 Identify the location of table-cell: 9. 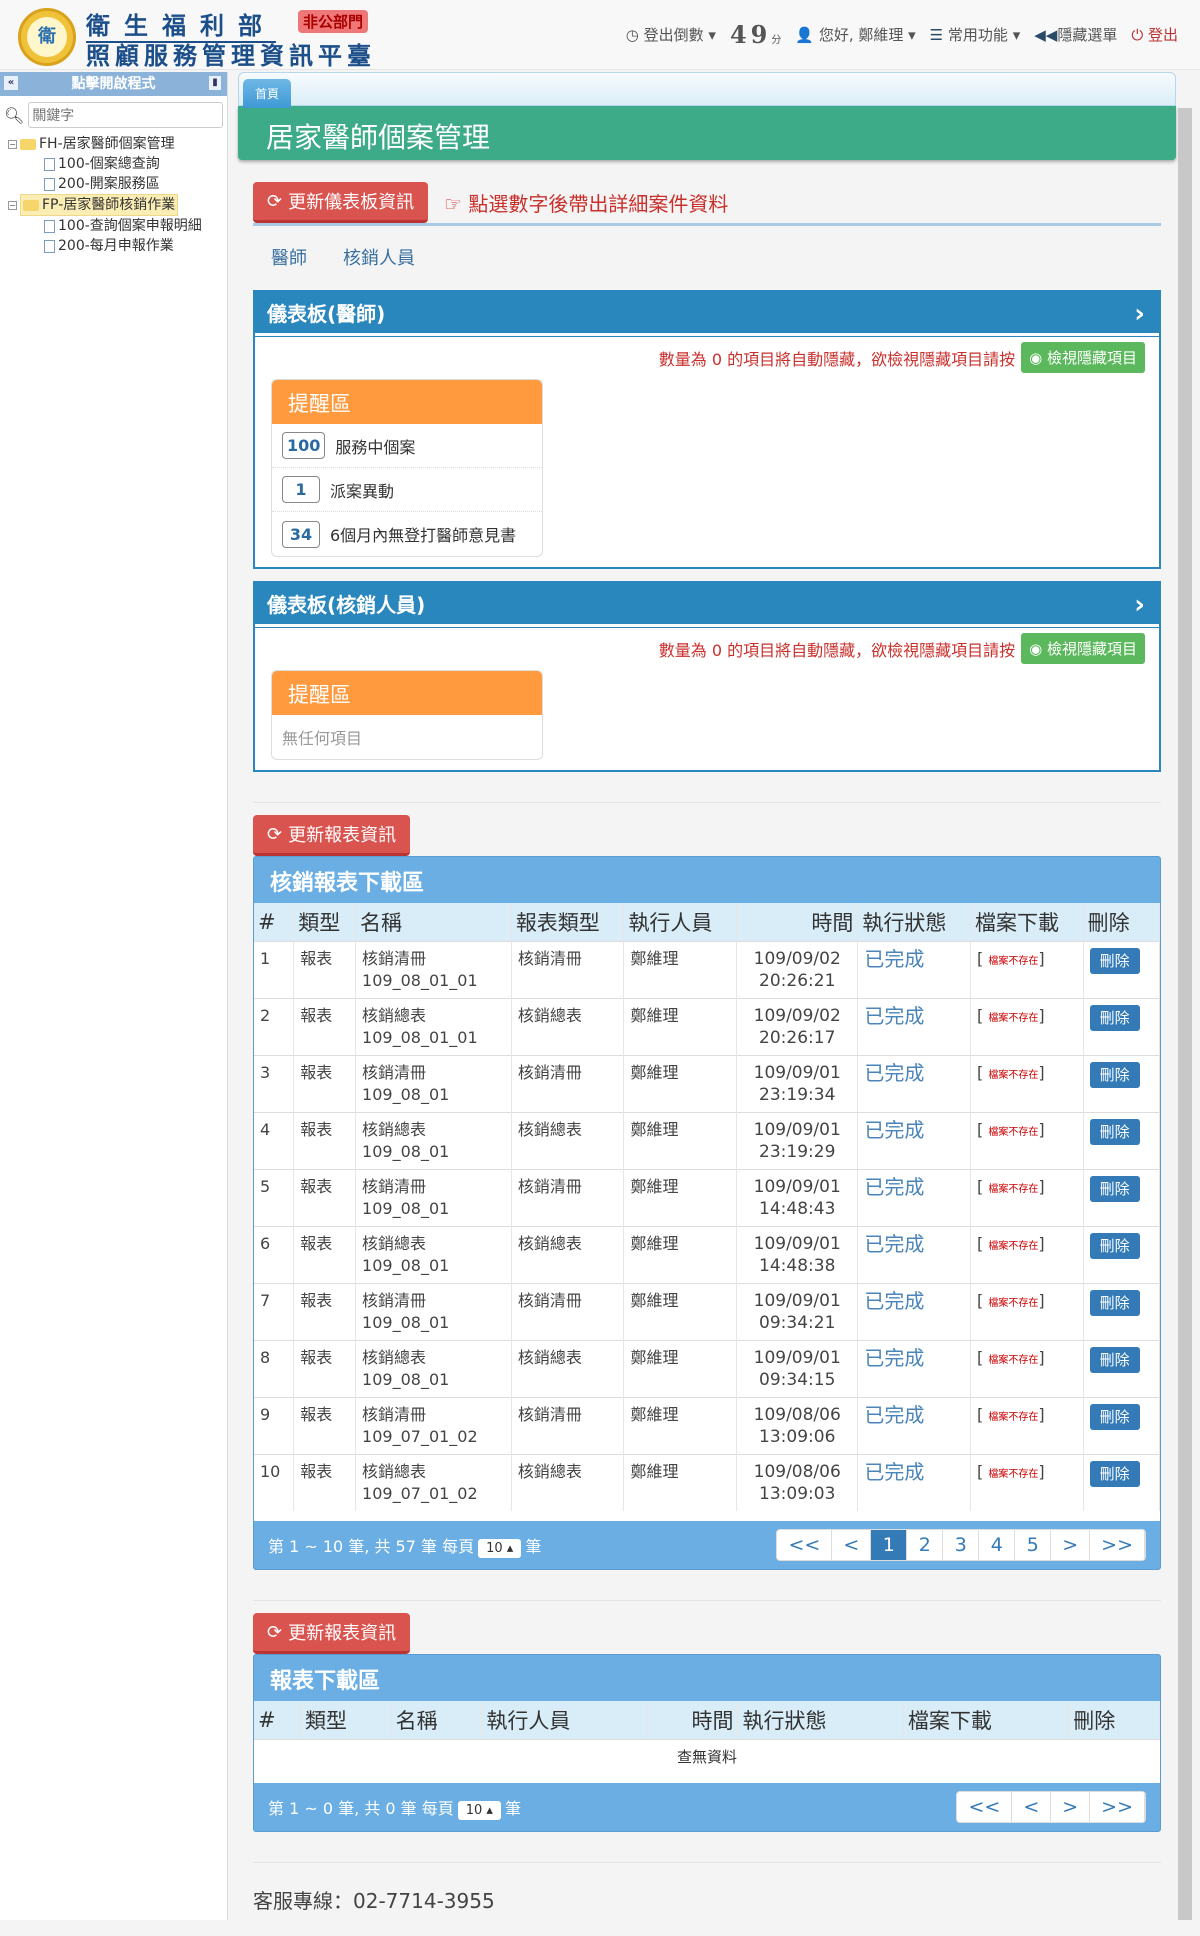
(274, 1426).